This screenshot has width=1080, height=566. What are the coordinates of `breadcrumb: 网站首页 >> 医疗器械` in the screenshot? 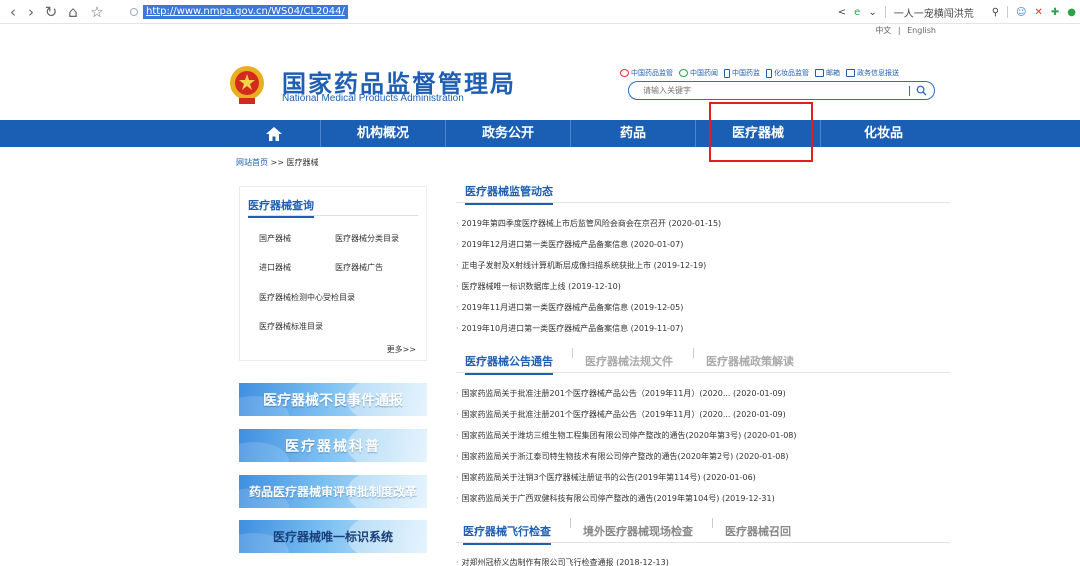 It's located at (277, 162).